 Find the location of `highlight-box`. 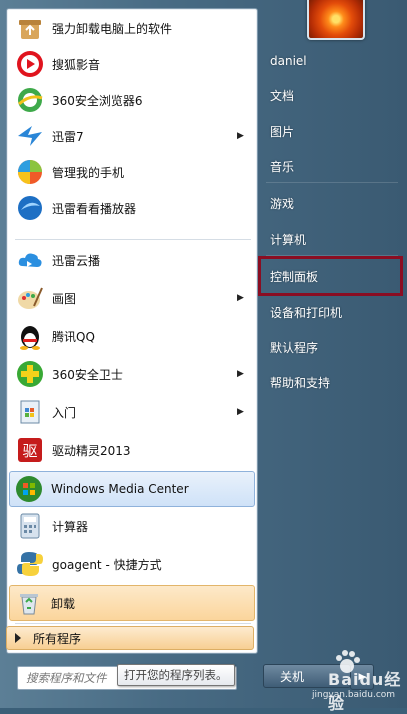

highlight-box is located at coordinates (330, 276).